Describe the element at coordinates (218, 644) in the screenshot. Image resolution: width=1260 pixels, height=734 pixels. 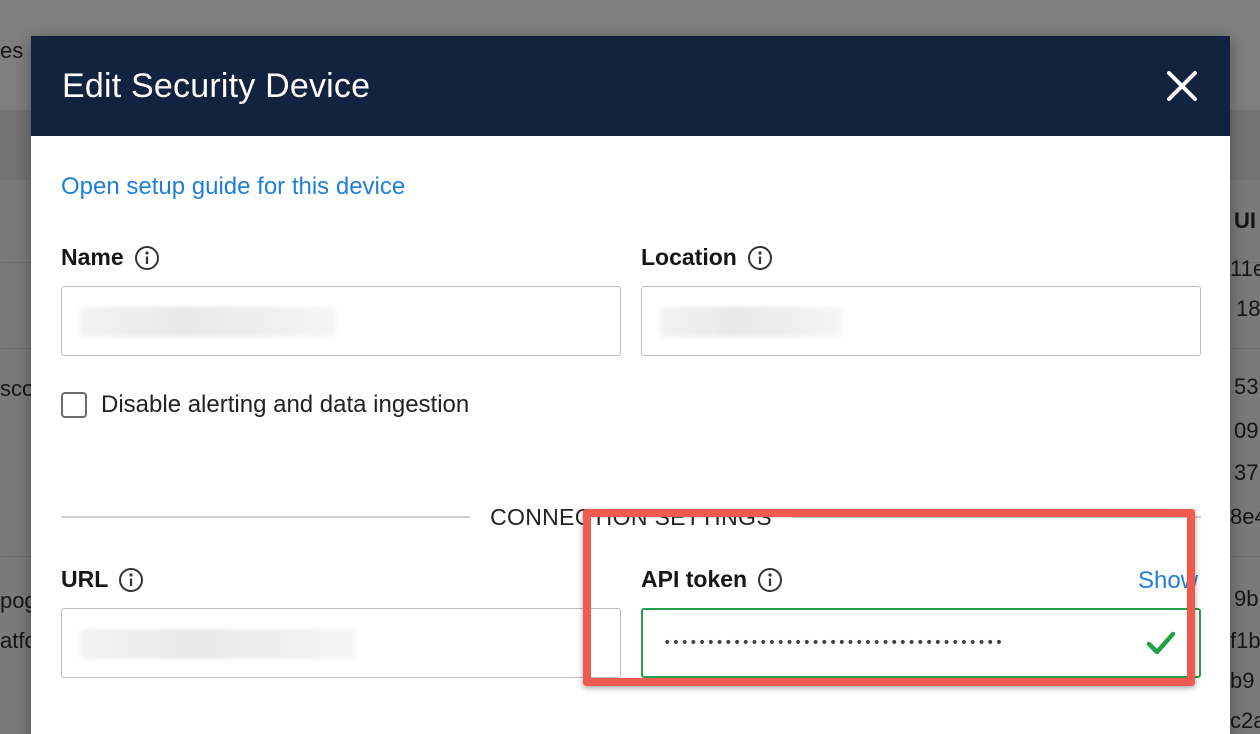
I see `url-value-redacted` at that location.